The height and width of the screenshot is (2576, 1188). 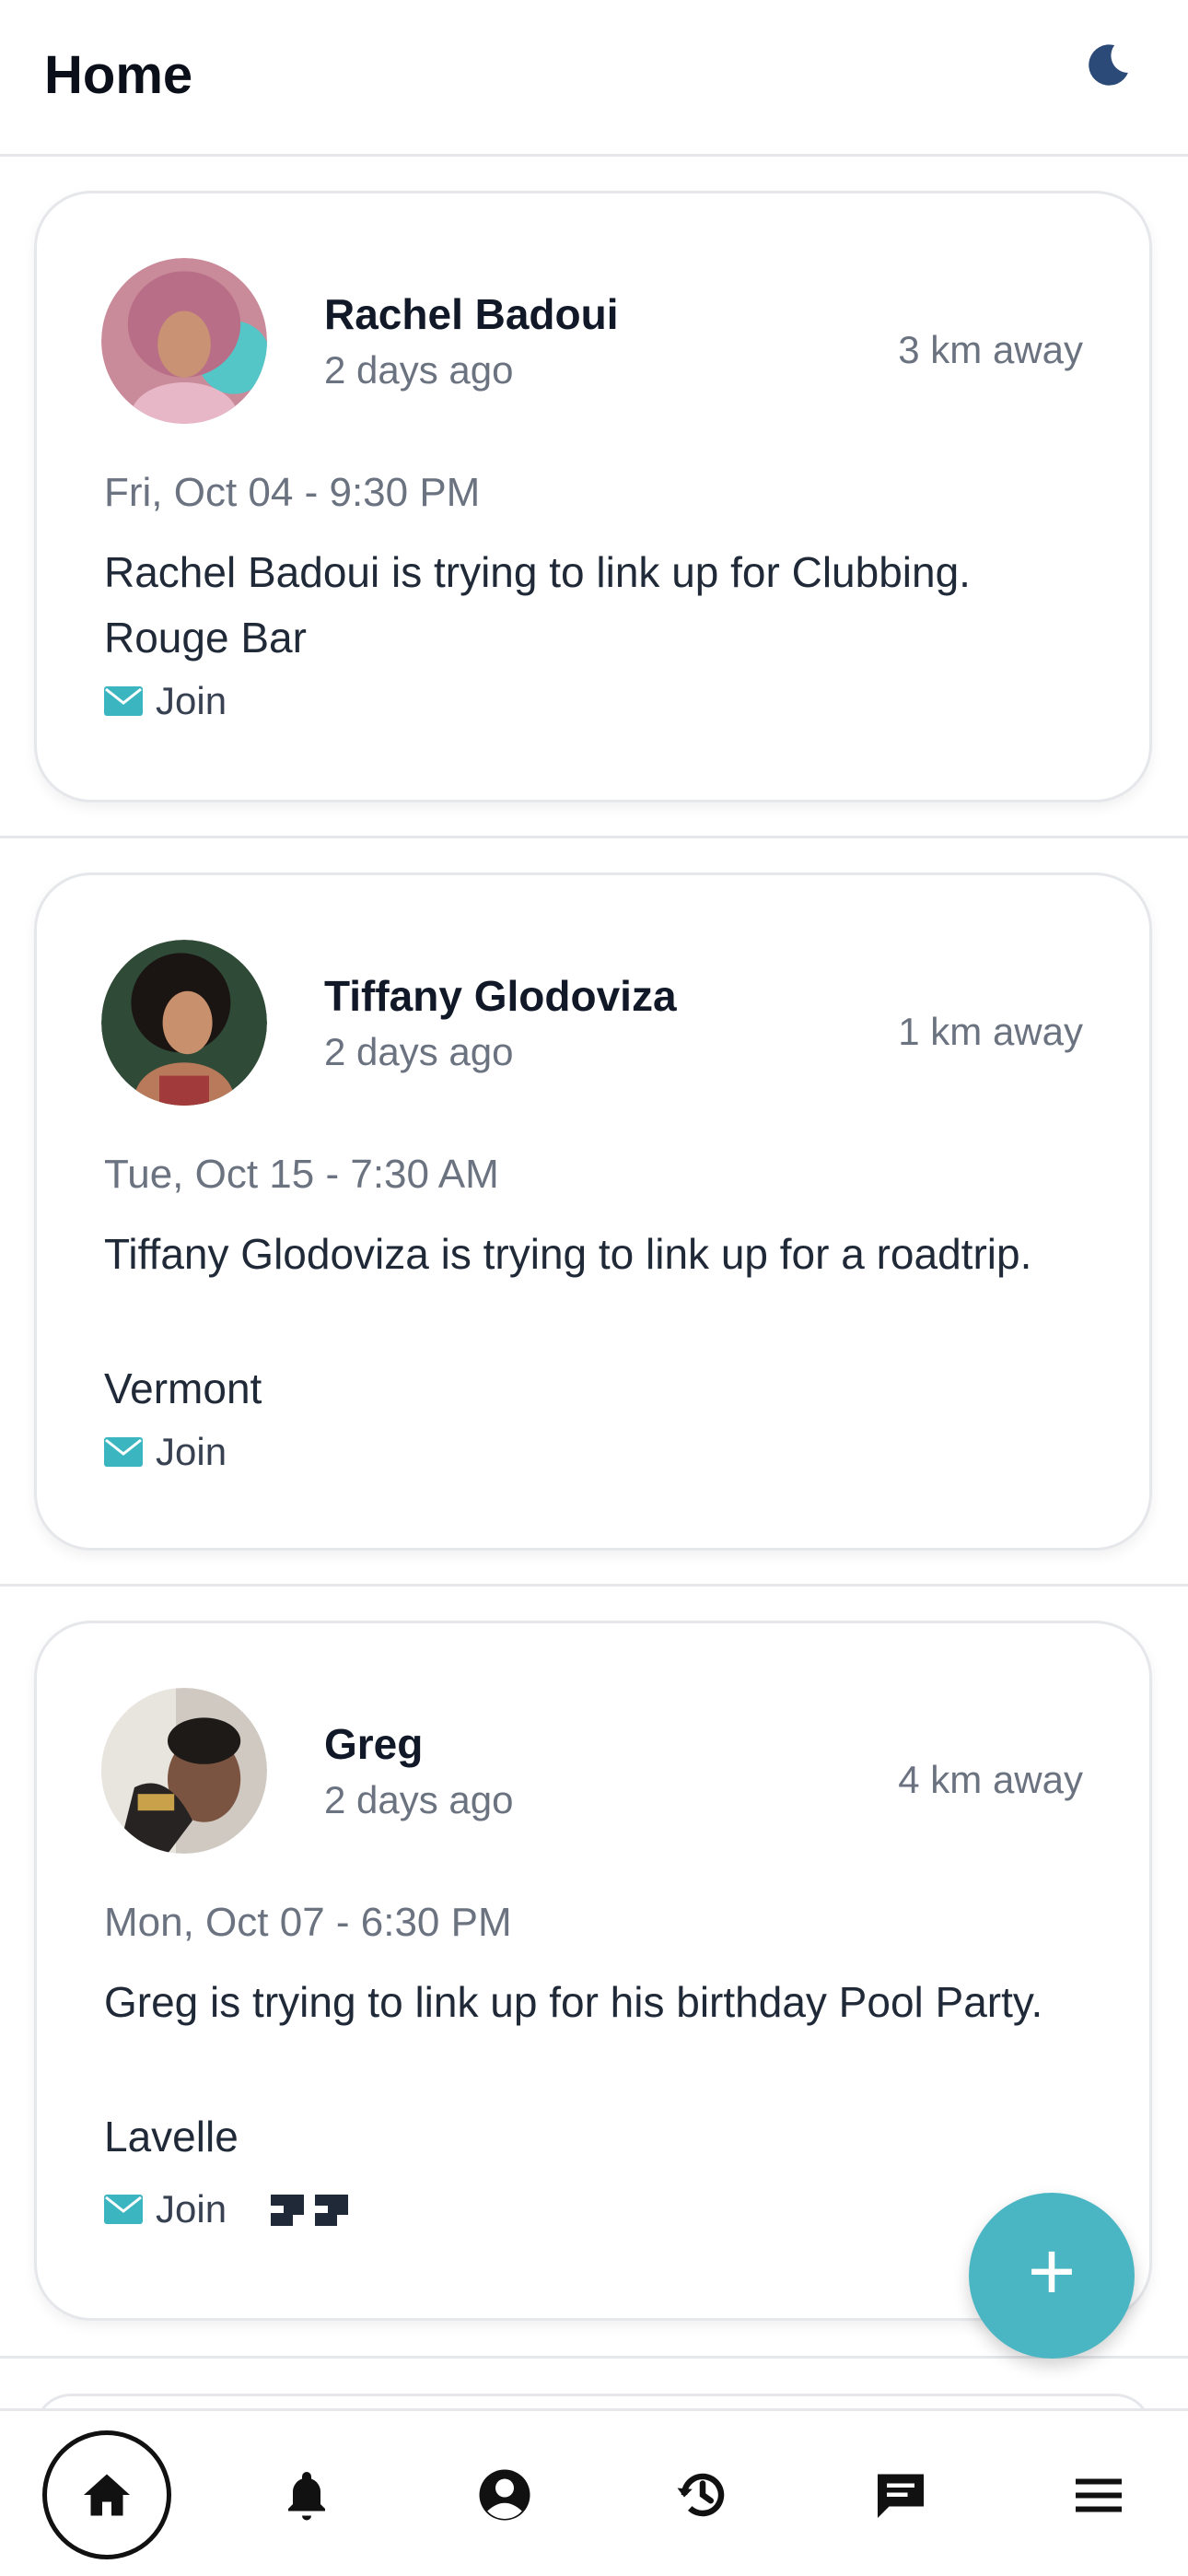 What do you see at coordinates (1107, 66) in the screenshot?
I see `moon-icon` at bounding box center [1107, 66].